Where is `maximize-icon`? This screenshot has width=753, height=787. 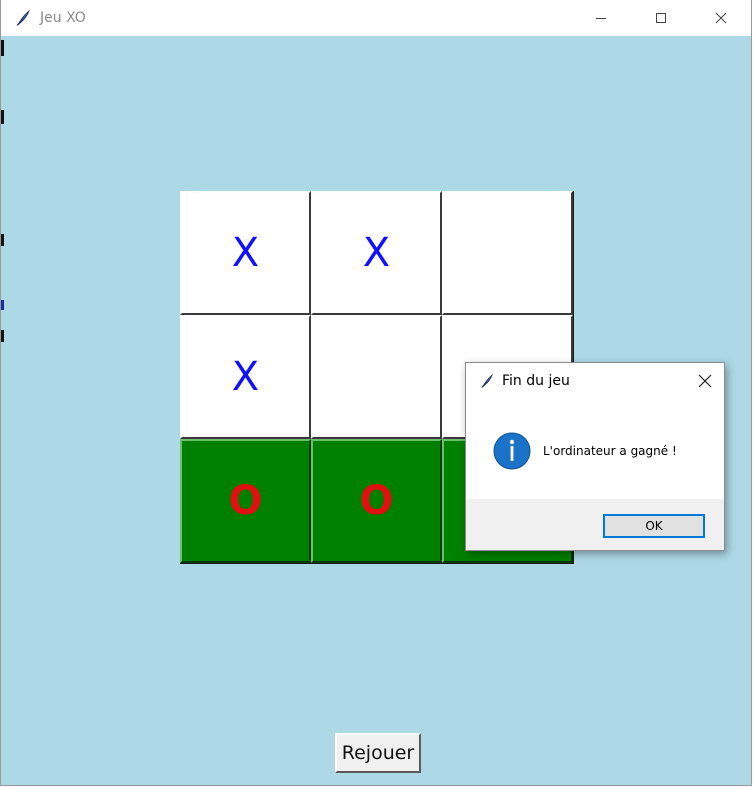 maximize-icon is located at coordinates (661, 18).